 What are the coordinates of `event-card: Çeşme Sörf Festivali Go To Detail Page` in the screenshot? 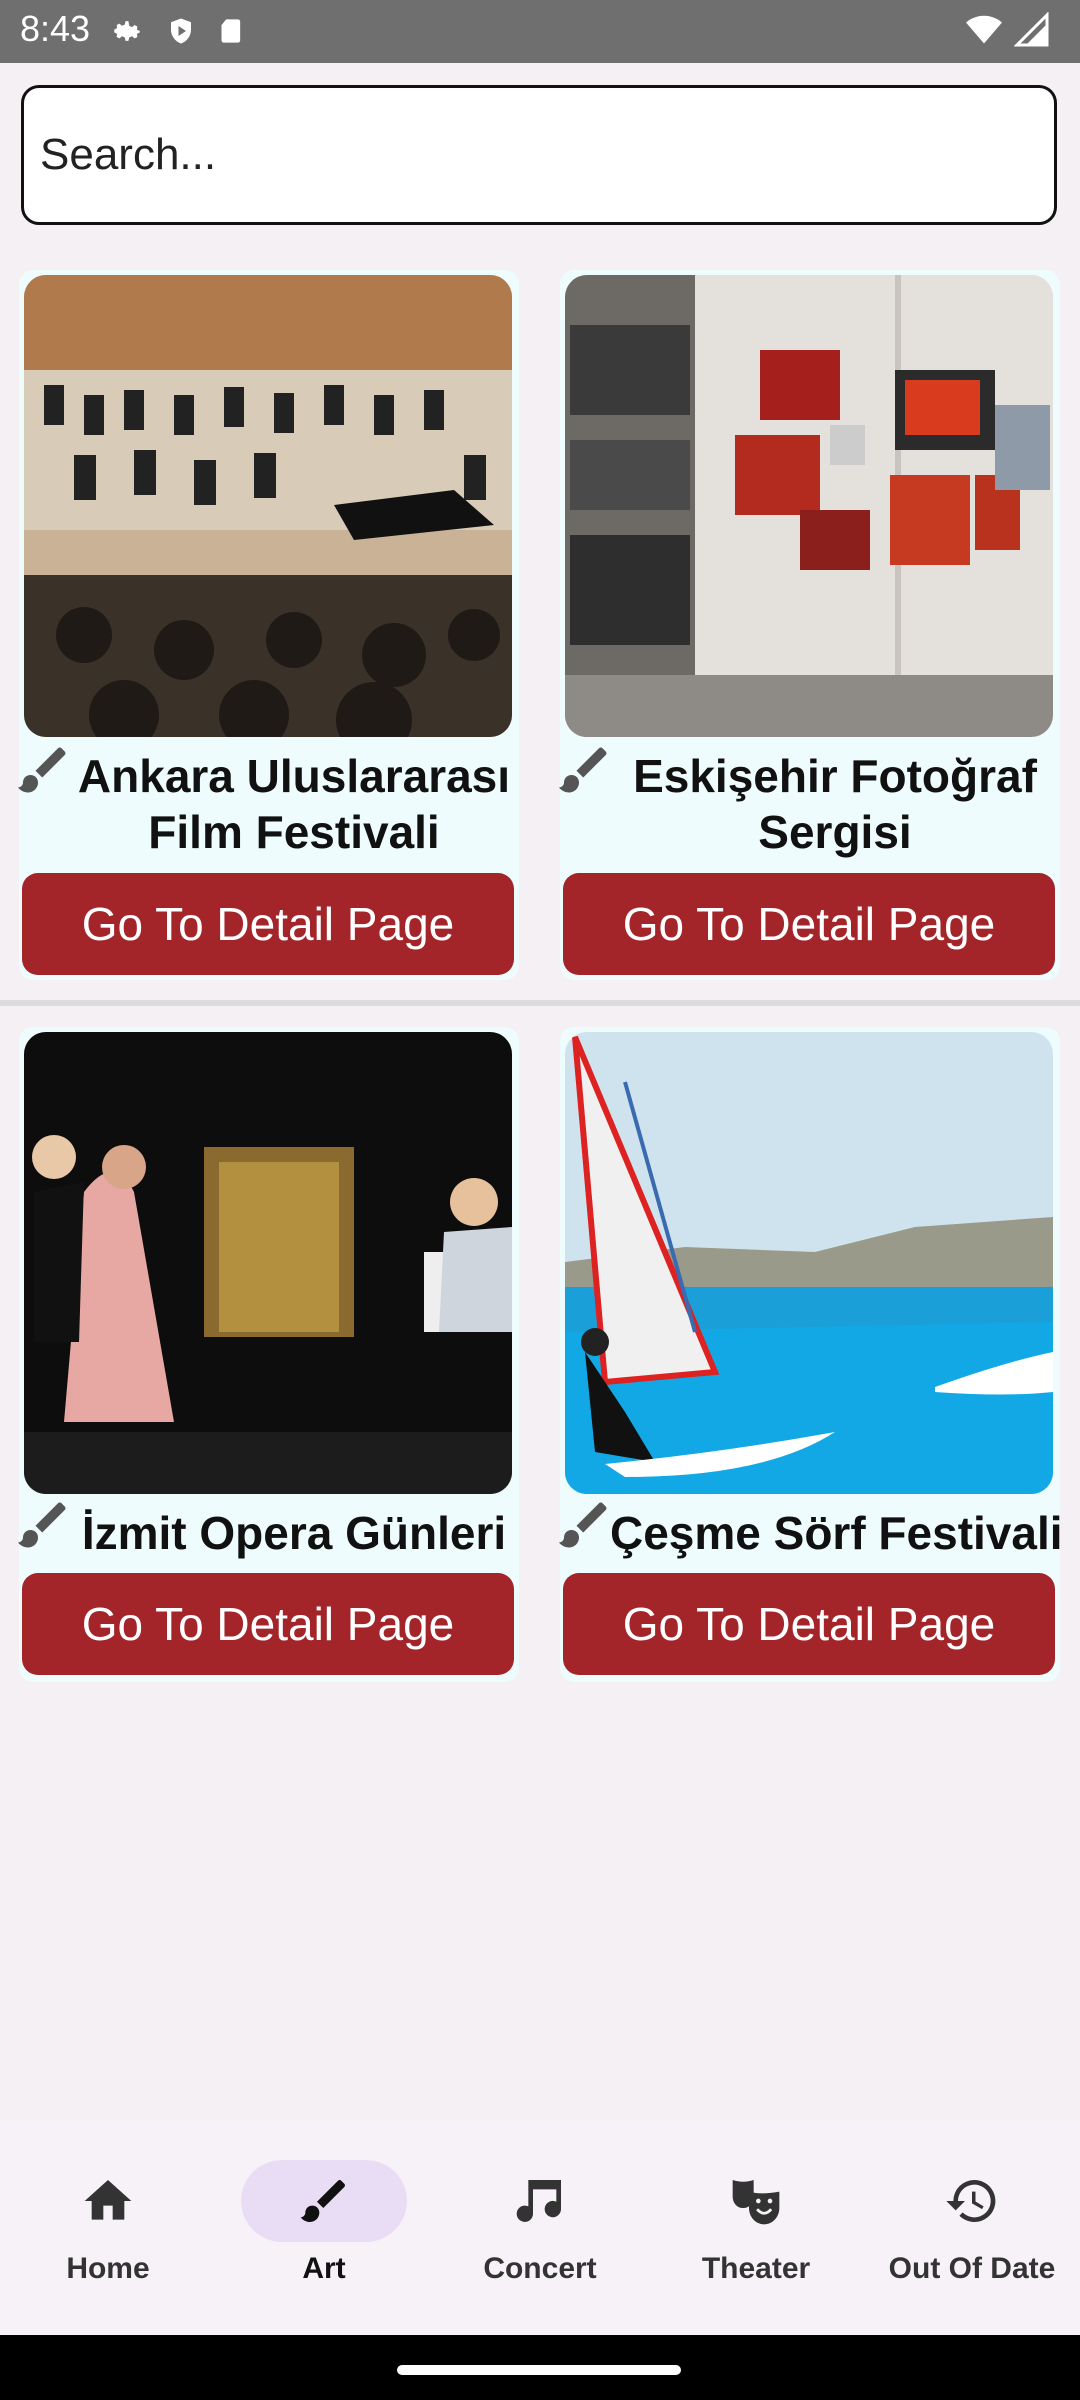 It's located at (811, 1354).